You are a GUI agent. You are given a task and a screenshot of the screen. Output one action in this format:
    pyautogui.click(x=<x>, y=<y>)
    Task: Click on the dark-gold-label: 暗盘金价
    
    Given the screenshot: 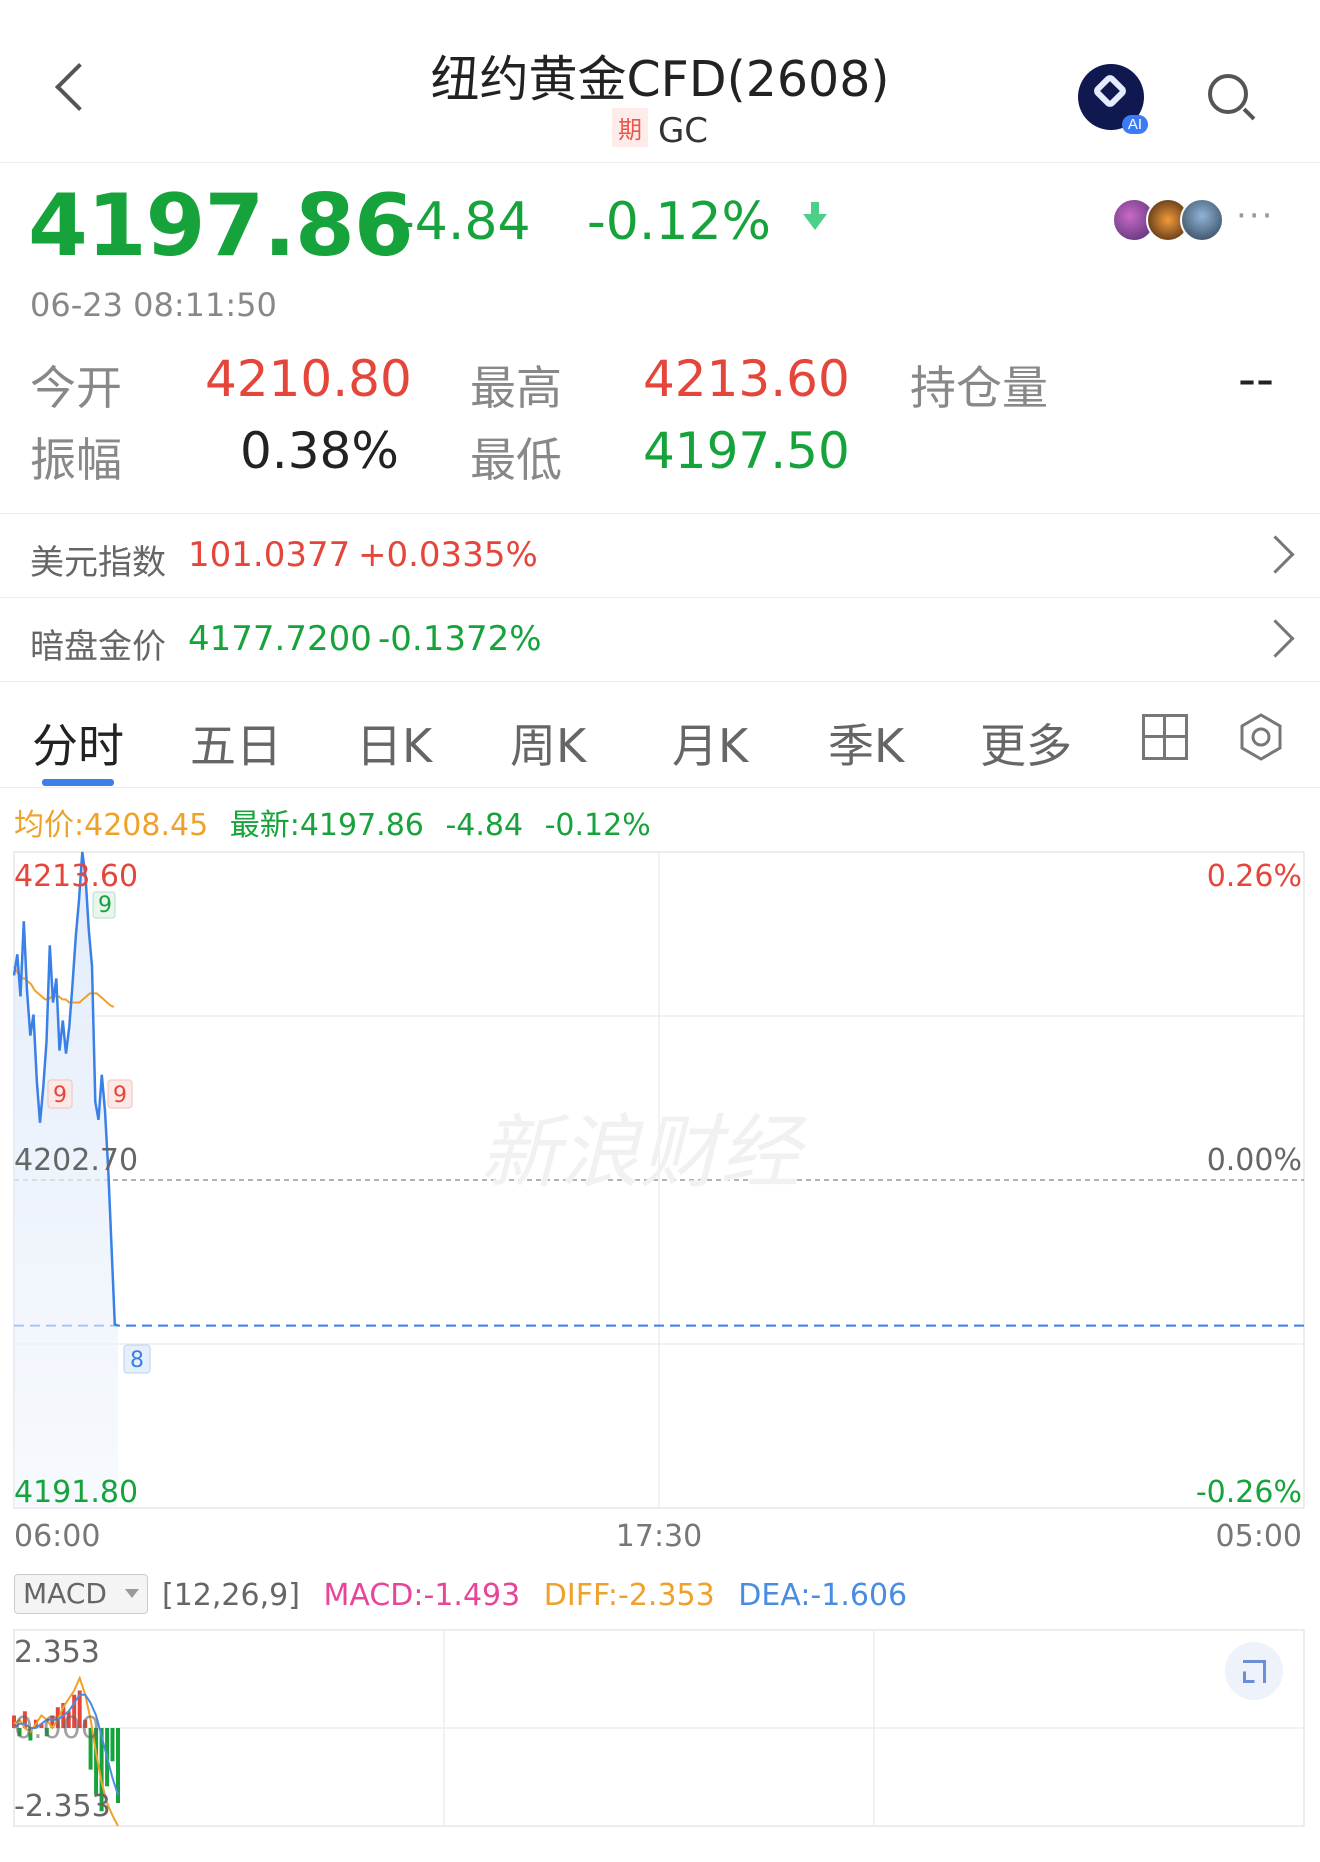 What is the action you would take?
    pyautogui.click(x=98, y=647)
    